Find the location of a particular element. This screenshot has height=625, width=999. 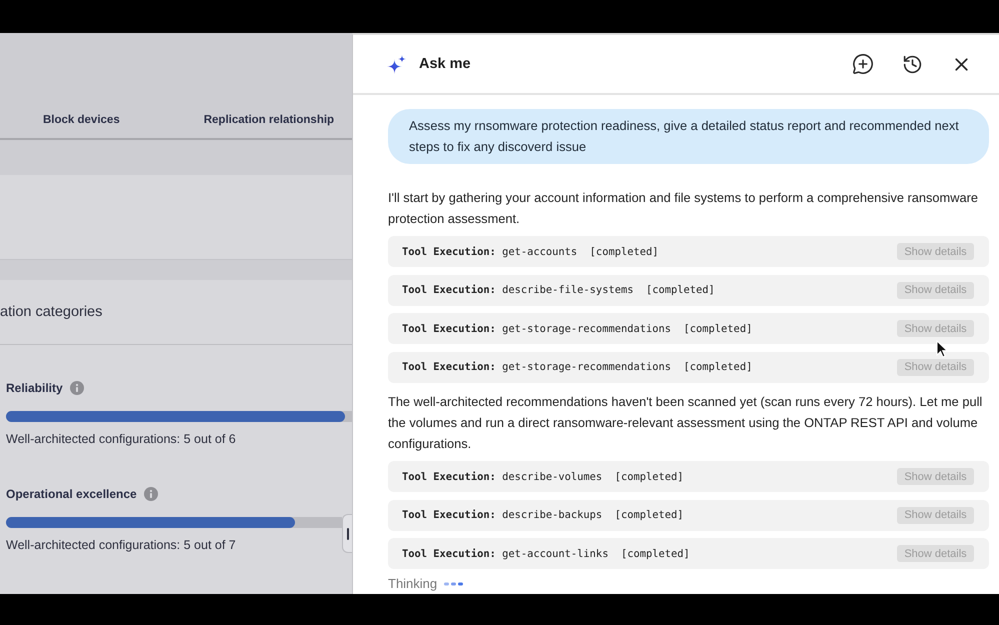

typing-dots-icon is located at coordinates (454, 584).